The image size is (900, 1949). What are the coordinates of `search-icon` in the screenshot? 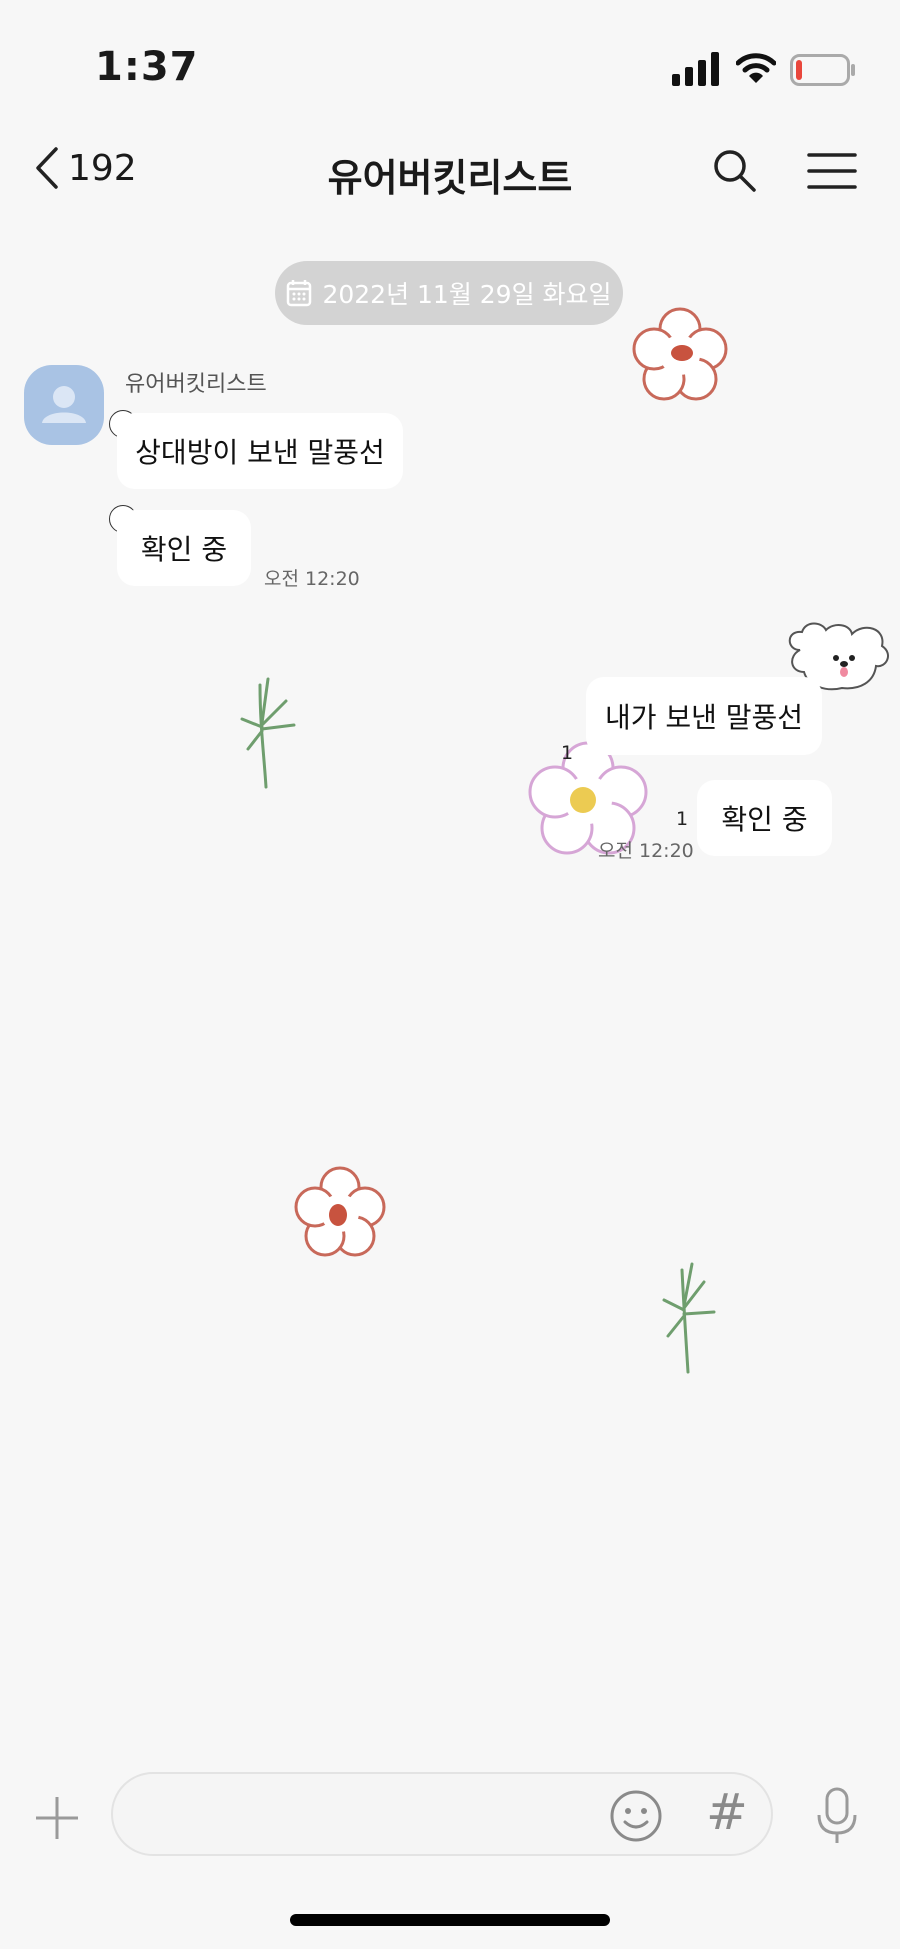 It's located at (735, 171).